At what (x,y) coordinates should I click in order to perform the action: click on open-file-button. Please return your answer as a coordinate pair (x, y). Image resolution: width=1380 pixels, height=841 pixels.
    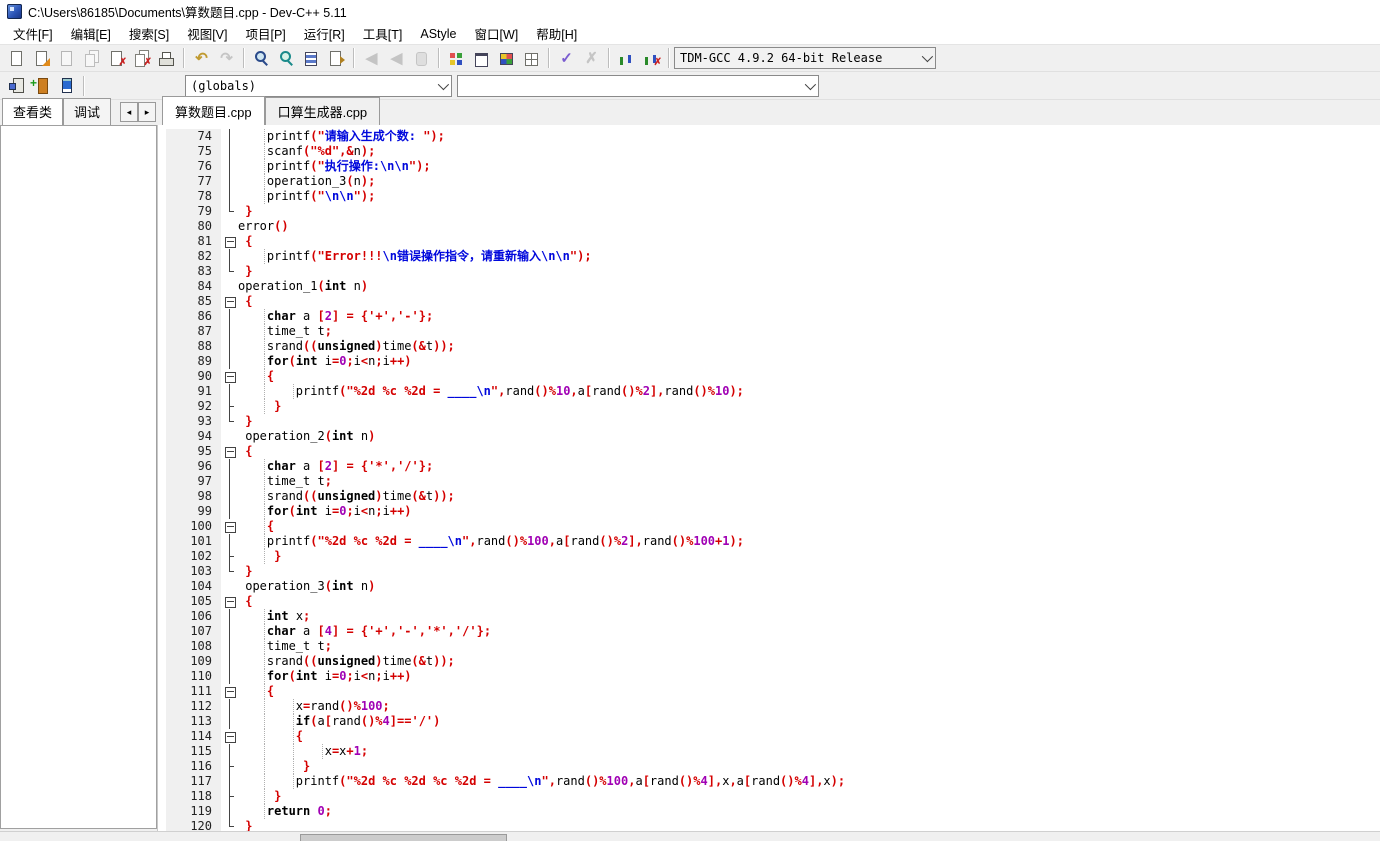
    Looking at the image, I should click on (41, 58).